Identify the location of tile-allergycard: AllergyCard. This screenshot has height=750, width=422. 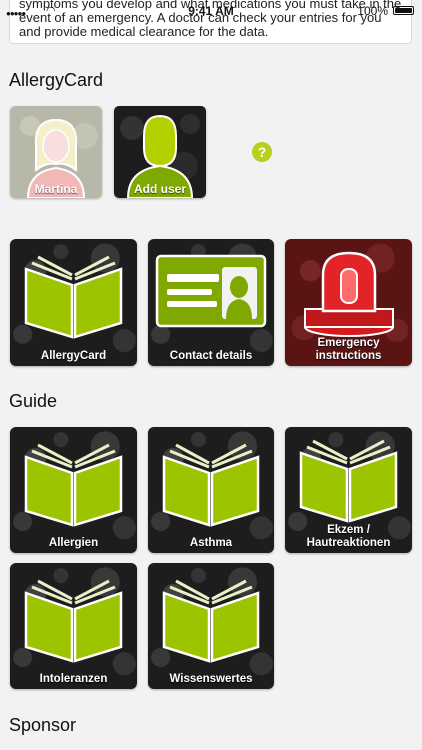
(73, 302).